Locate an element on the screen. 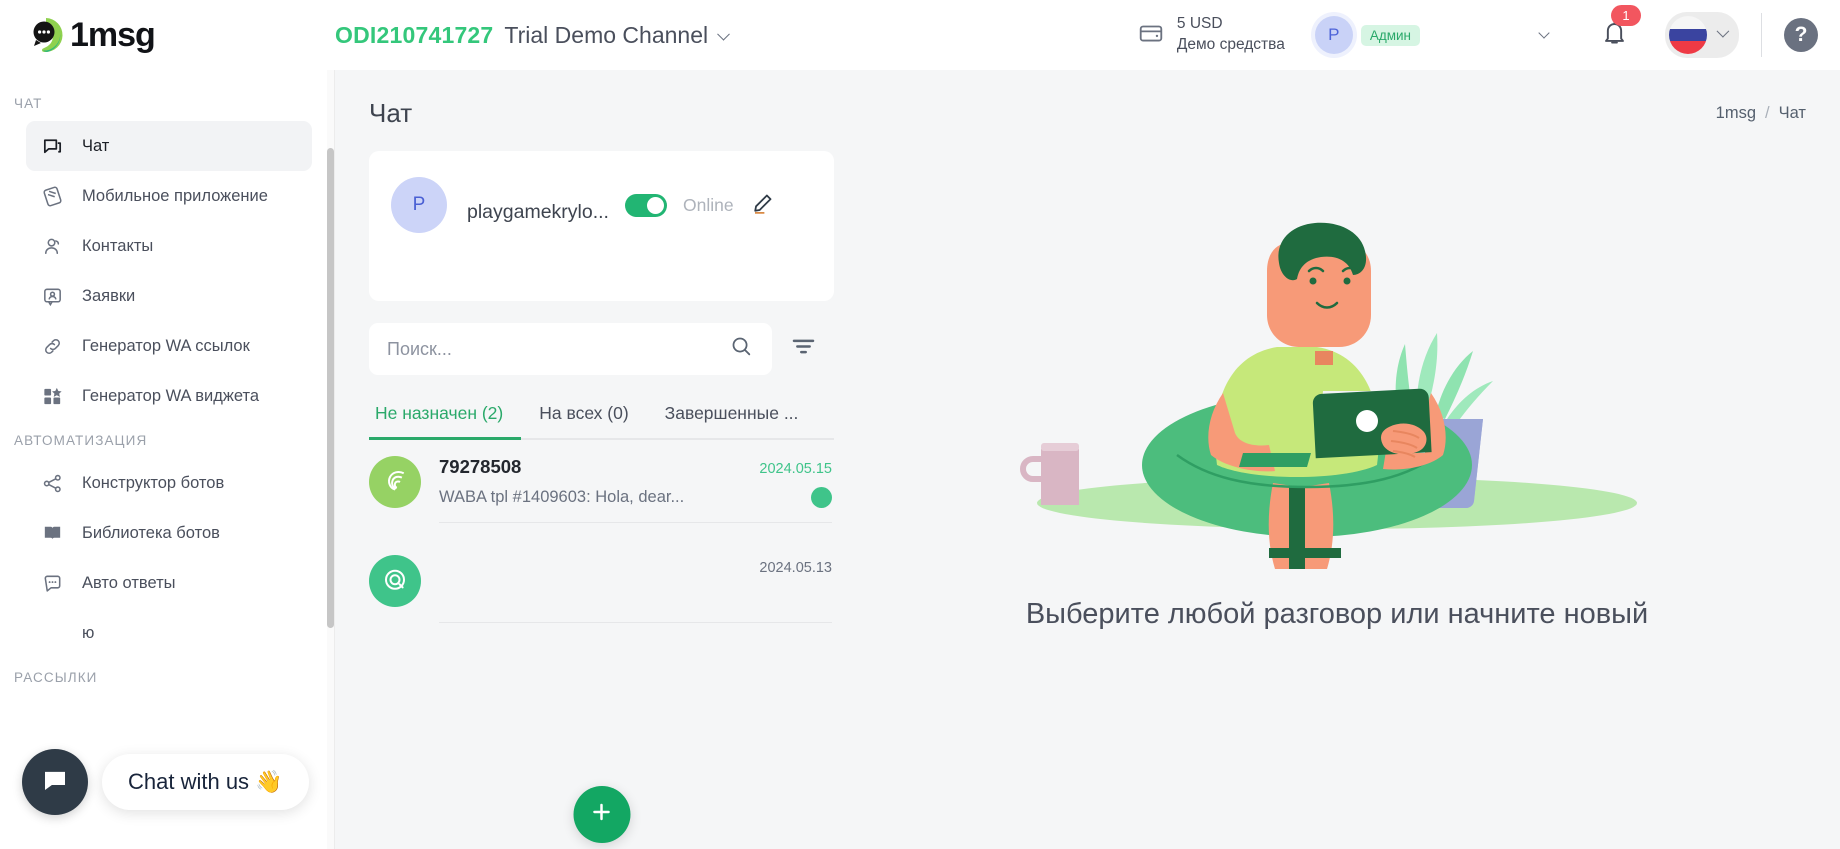  sidebar-item-label: Мобильное приложение is located at coordinates (175, 195).